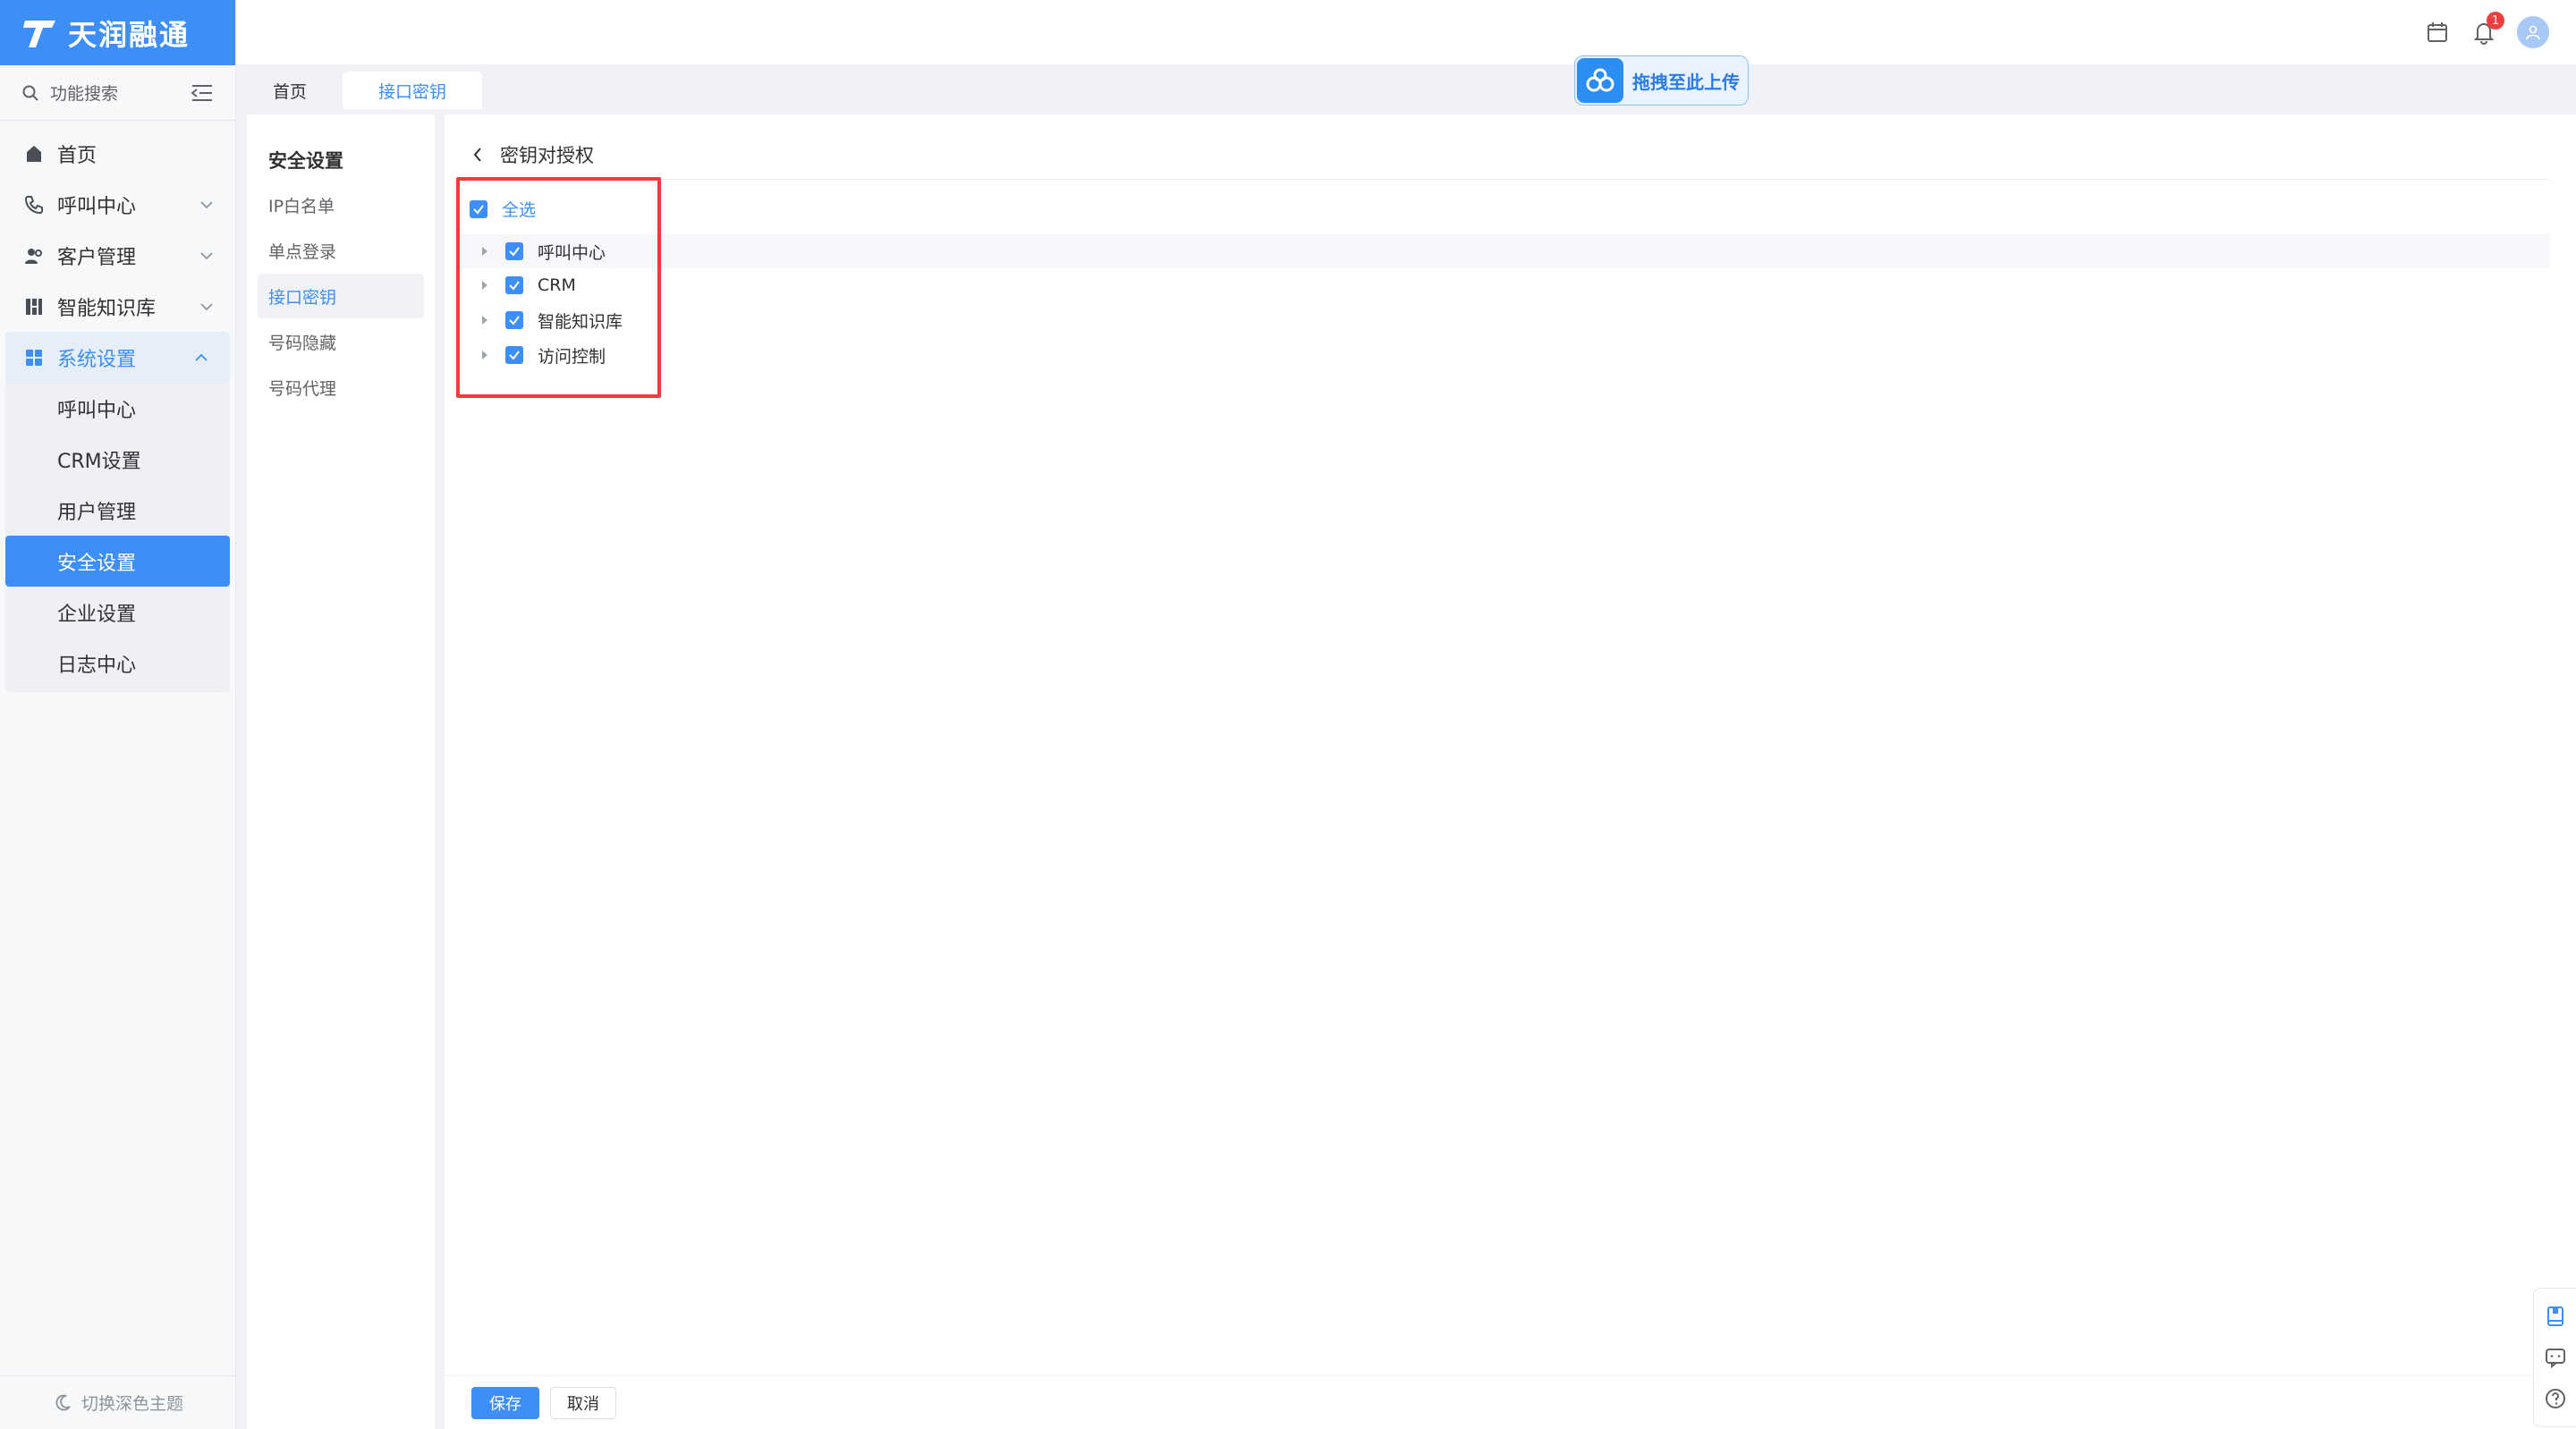  I want to click on security-settings-panel: 安全设置 IP白名单 单点登录 接口密钥 号码隐藏 号码代理, so click(341, 771).